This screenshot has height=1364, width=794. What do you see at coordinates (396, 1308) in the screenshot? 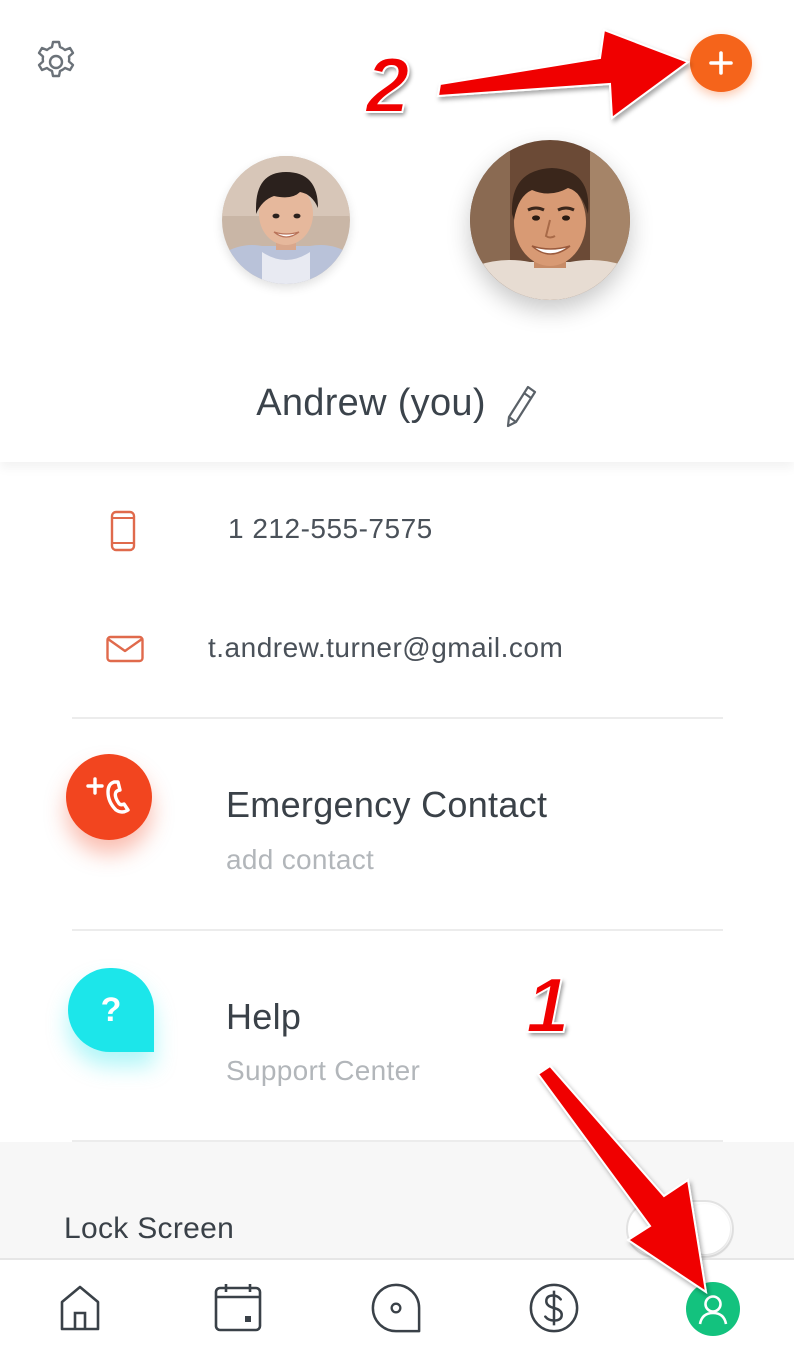
I see `chat-bubble-icon` at bounding box center [396, 1308].